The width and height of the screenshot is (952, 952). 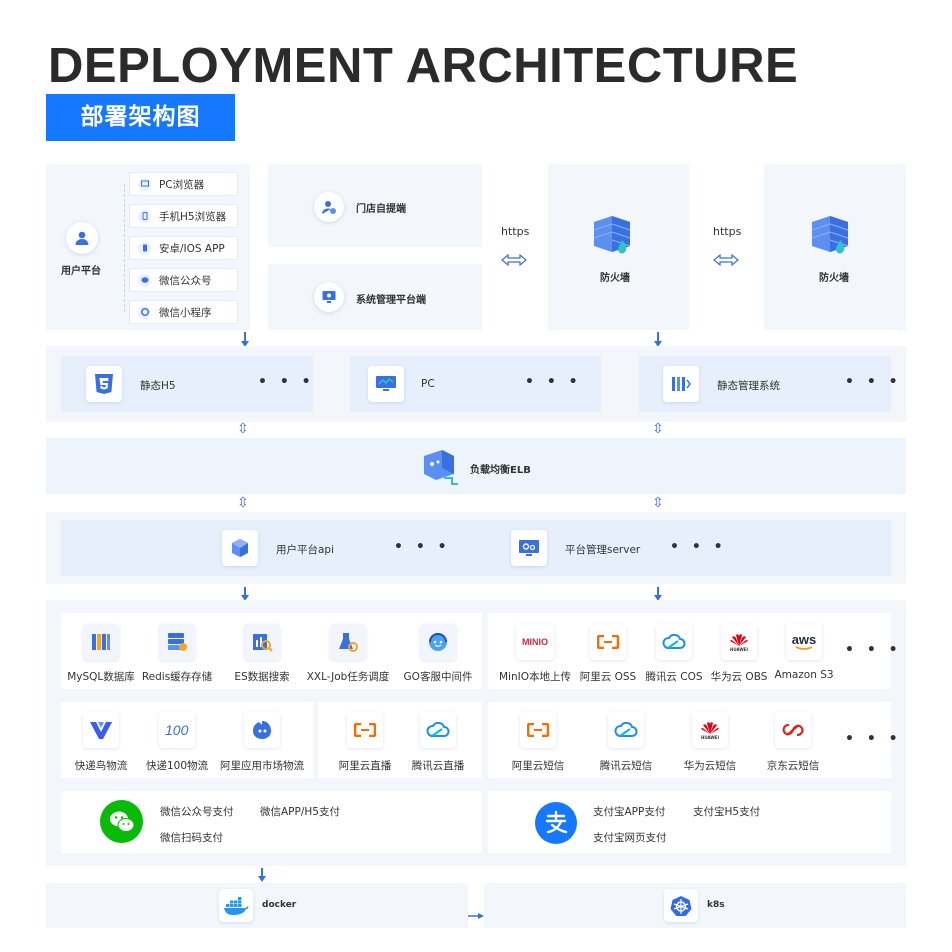 I want to click on client-item-pc-browser: PC浏览器, so click(x=183, y=184).